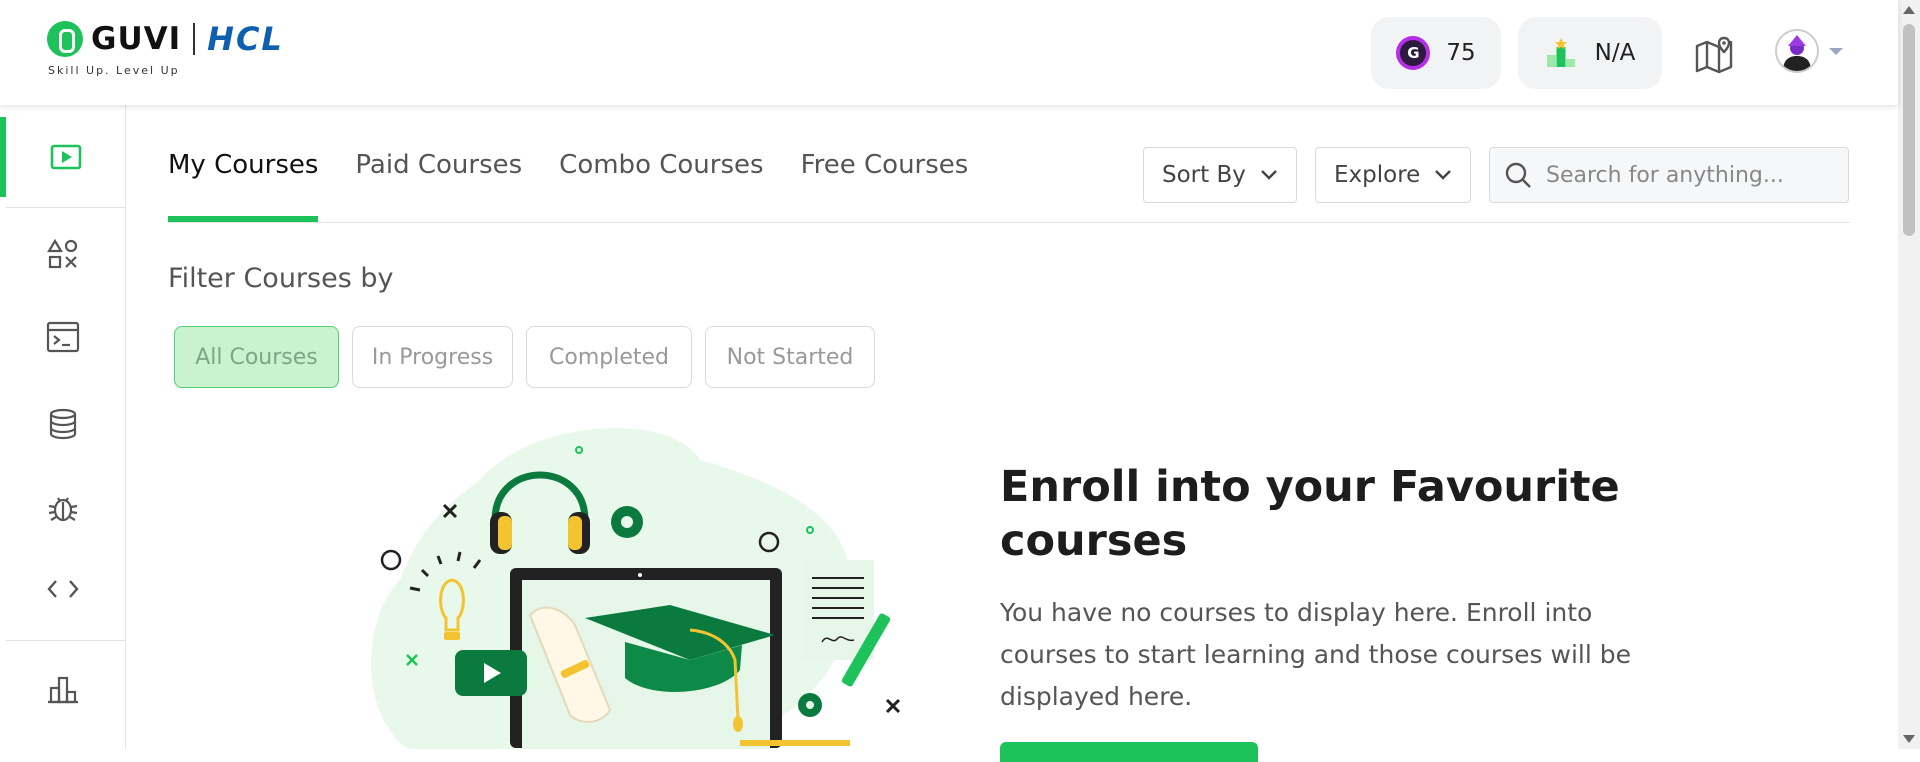  I want to click on search-box, so click(1669, 175).